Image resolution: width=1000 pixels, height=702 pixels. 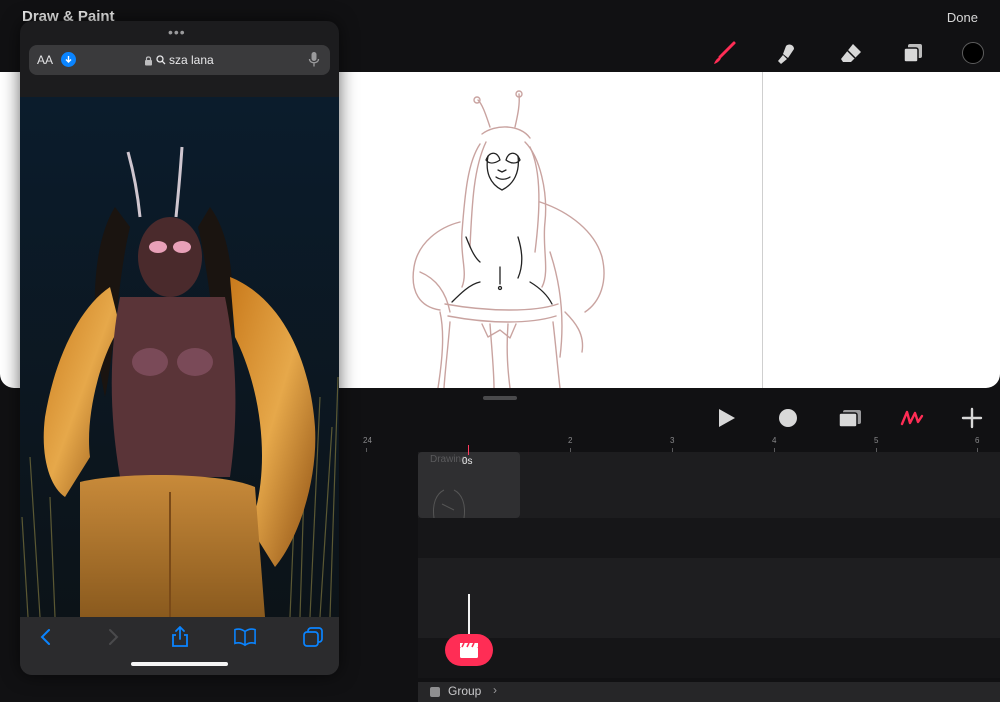 I want to click on search-icon, so click(x=161, y=60).